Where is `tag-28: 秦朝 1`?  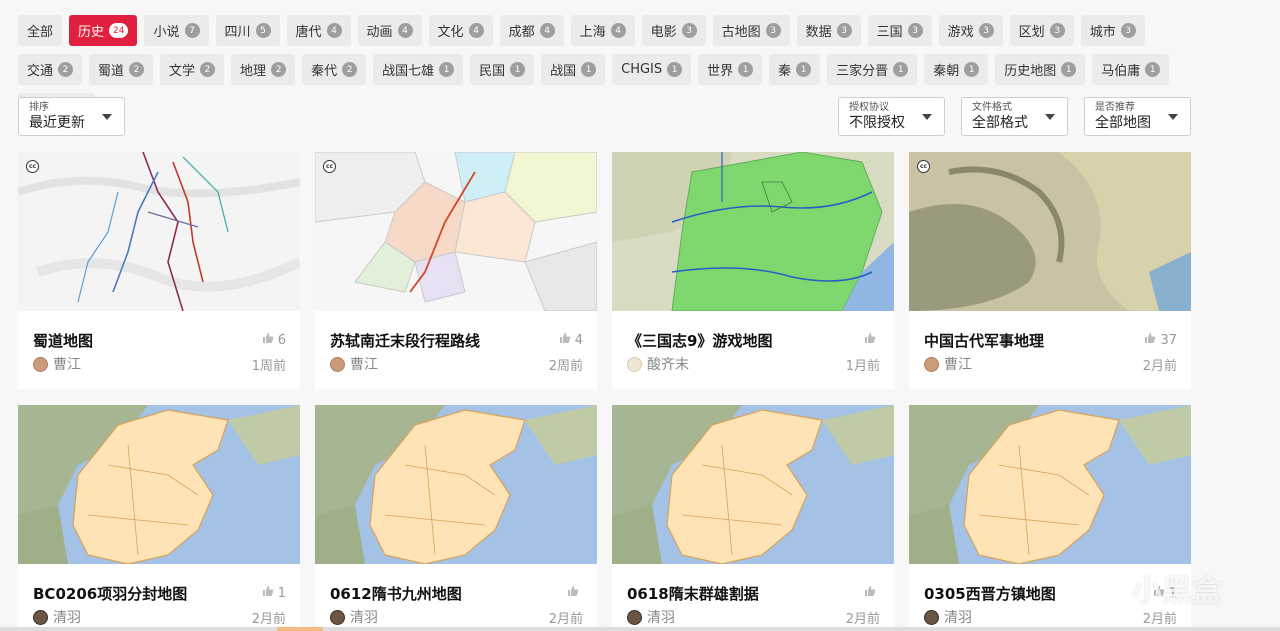
tag-28: 秦朝 1 is located at coordinates (956, 69).